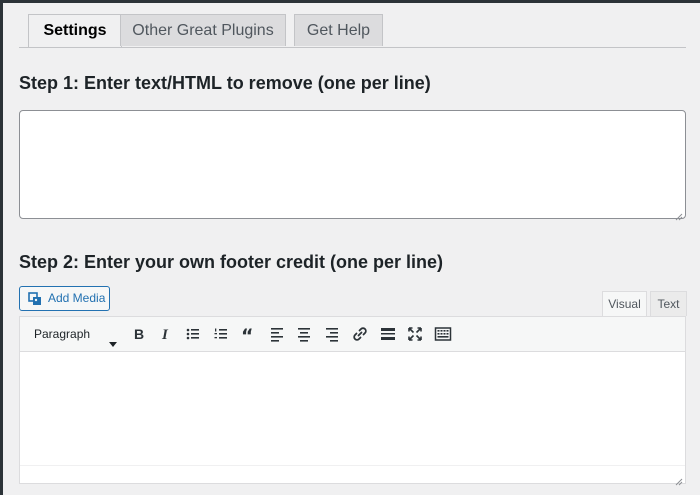 Image resolution: width=700 pixels, height=495 pixels. I want to click on align-center-icon, so click(304, 334).